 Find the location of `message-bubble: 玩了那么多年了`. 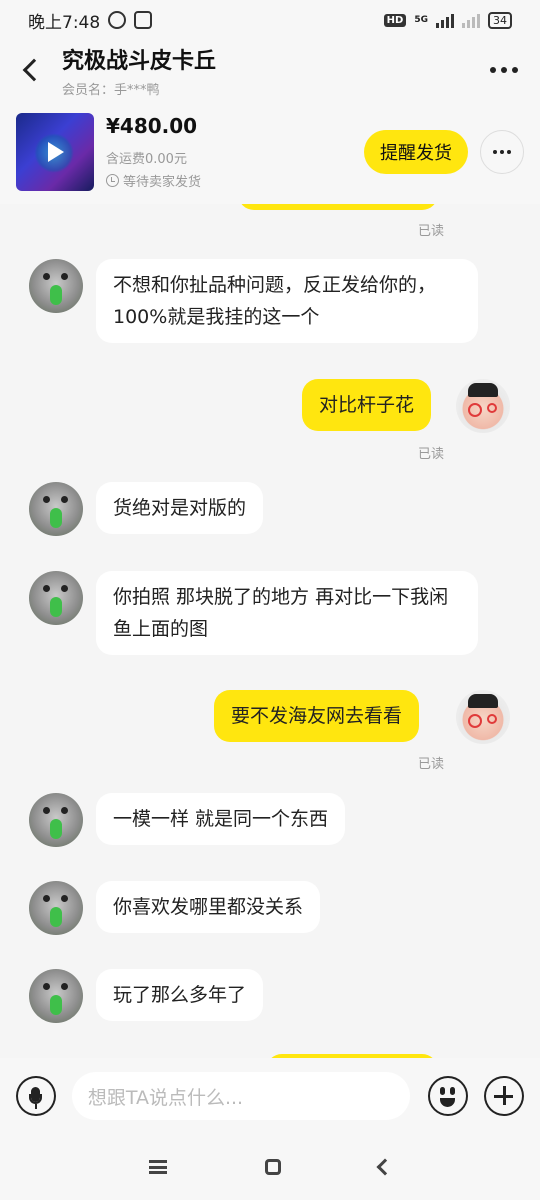

message-bubble: 玩了那么多年了 is located at coordinates (180, 995).